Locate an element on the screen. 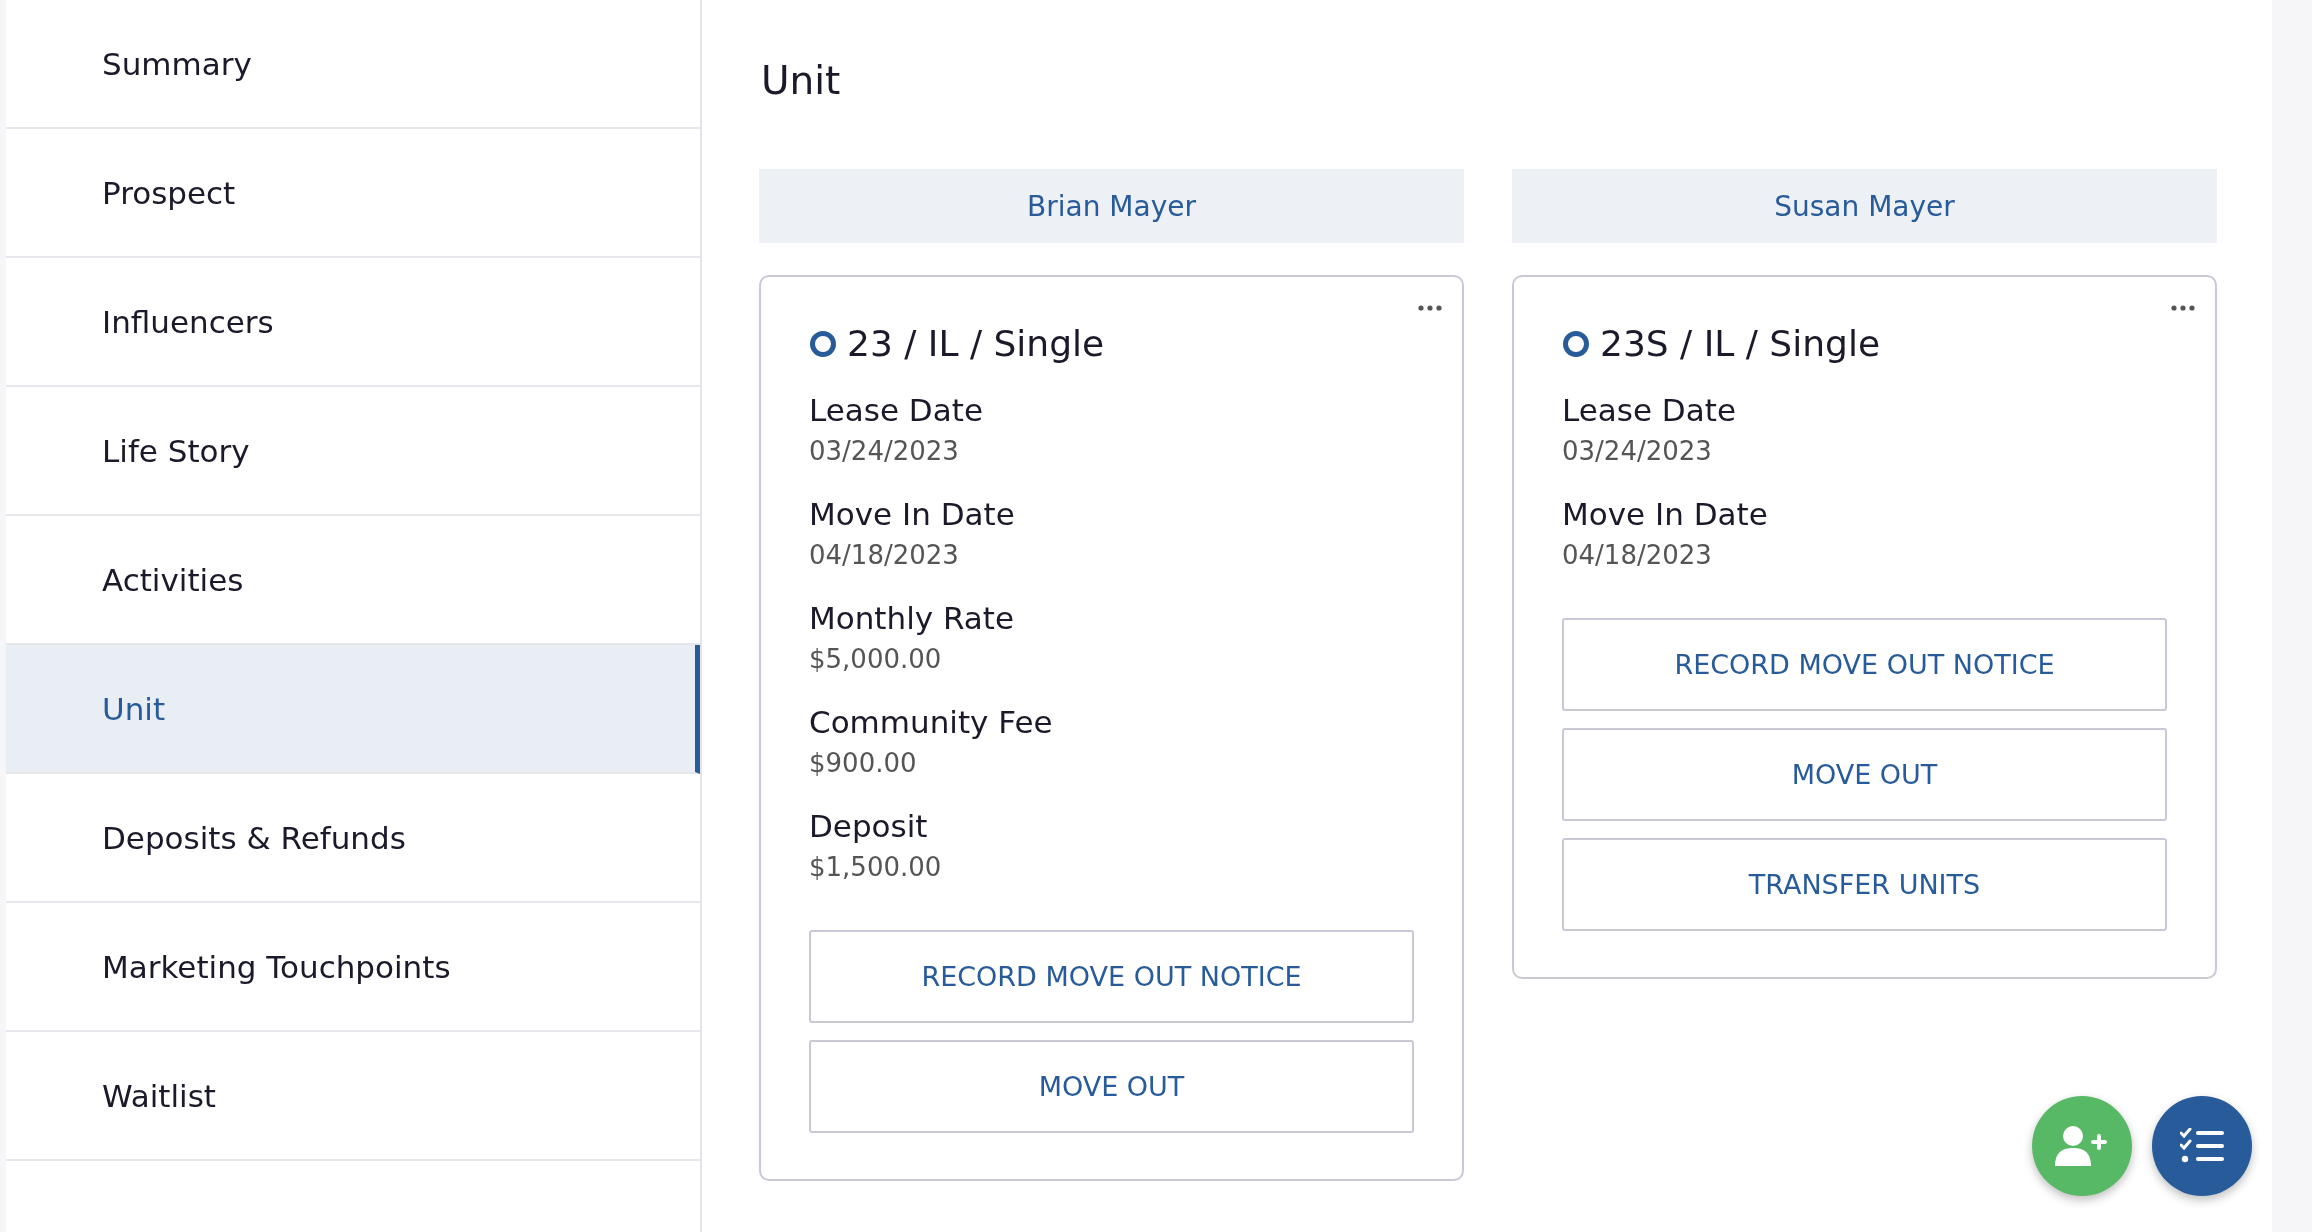 The width and height of the screenshot is (2312, 1232). field-label: Monthly Rate is located at coordinates (912, 618).